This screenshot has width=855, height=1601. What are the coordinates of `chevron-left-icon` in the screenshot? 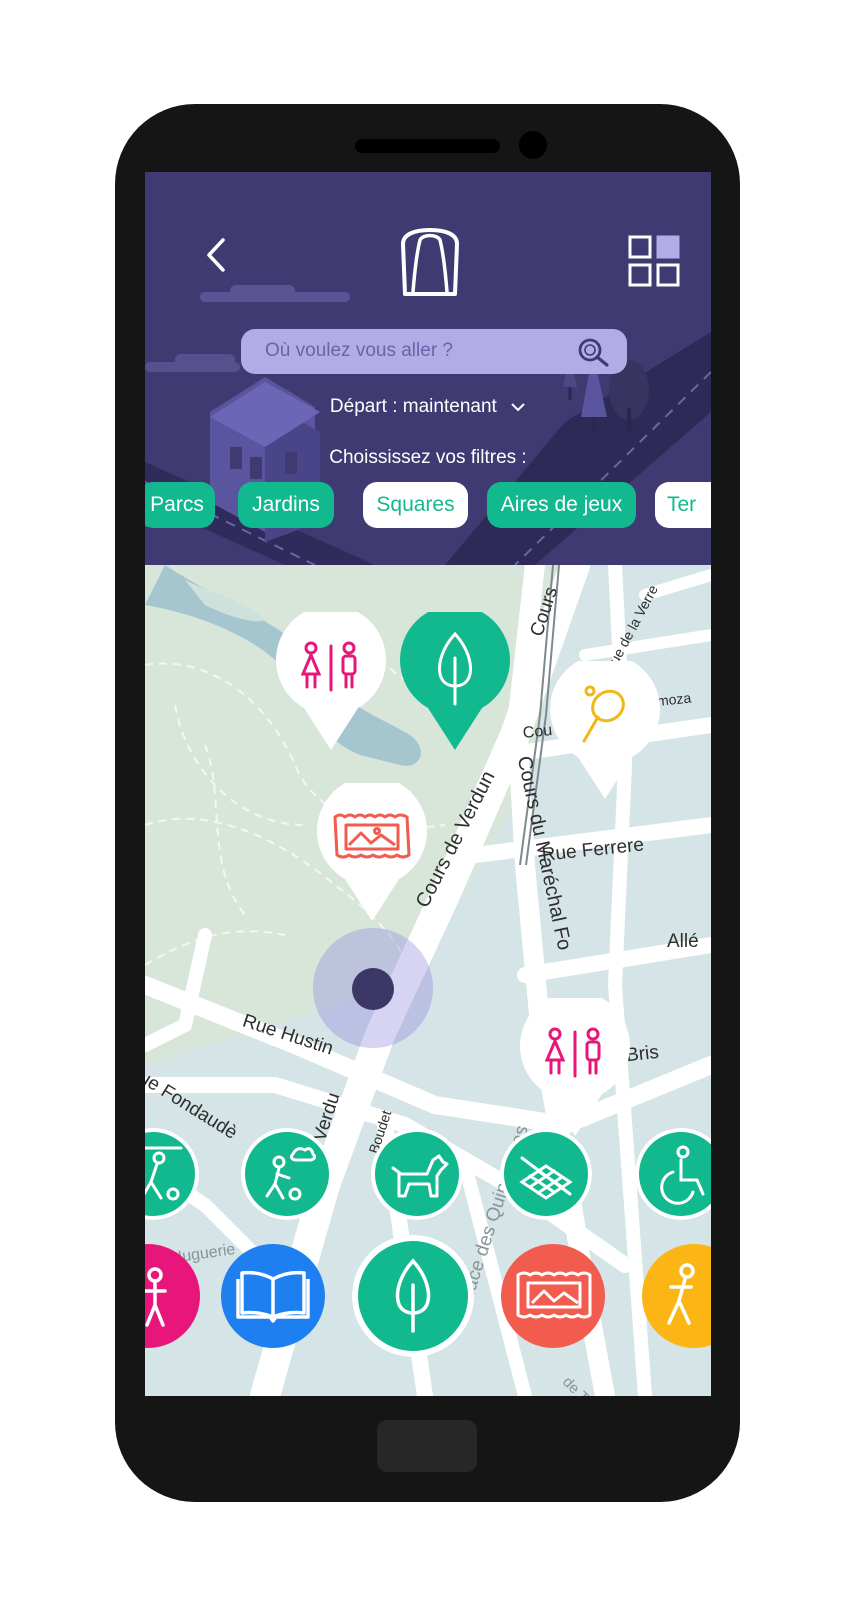 It's located at (216, 255).